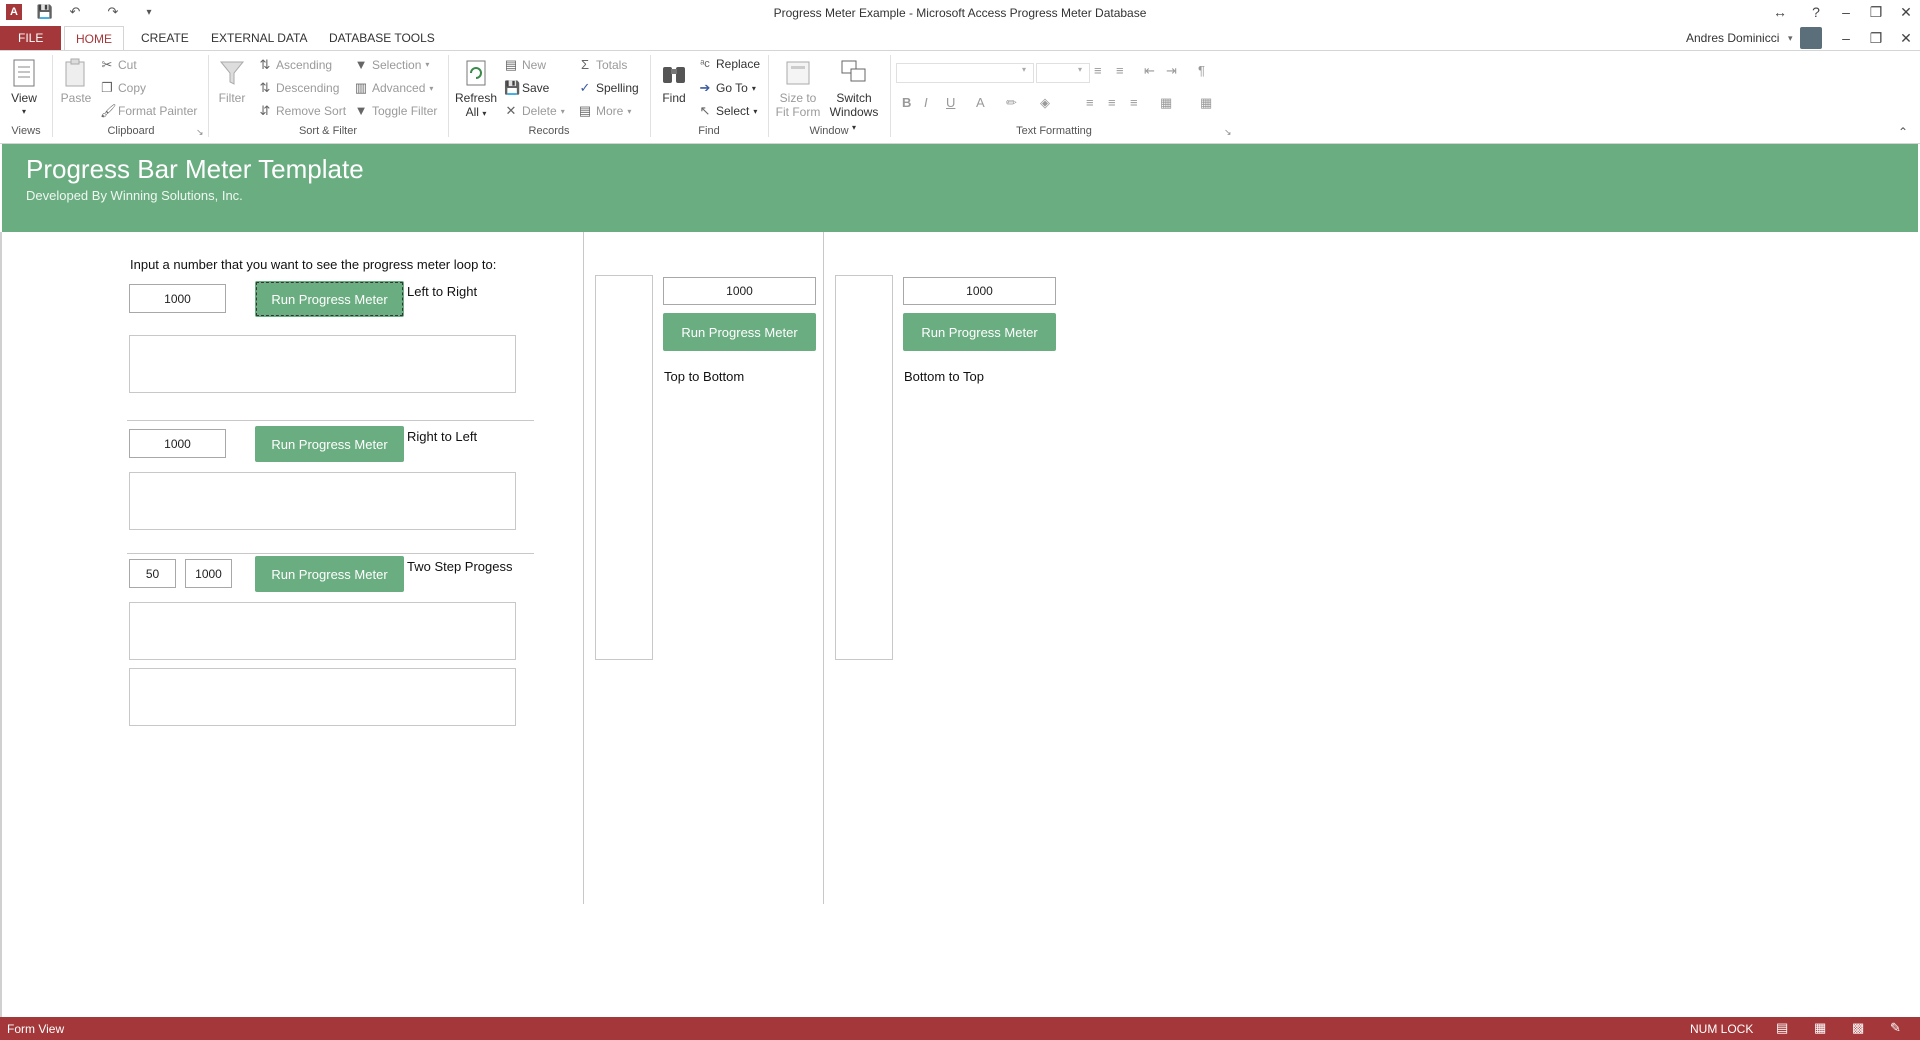 Image resolution: width=1920 pixels, height=1040 pixels. What do you see at coordinates (1011, 103) in the screenshot?
I see `highlight-icon: ✏` at bounding box center [1011, 103].